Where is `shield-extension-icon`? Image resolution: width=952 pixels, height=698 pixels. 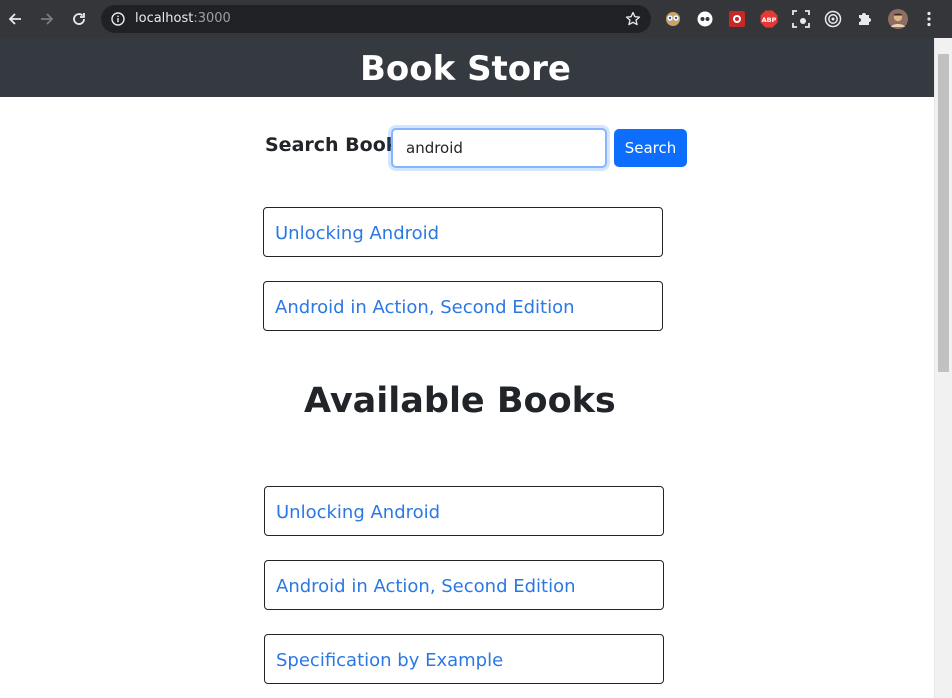
shield-extension-icon is located at coordinates (737, 19).